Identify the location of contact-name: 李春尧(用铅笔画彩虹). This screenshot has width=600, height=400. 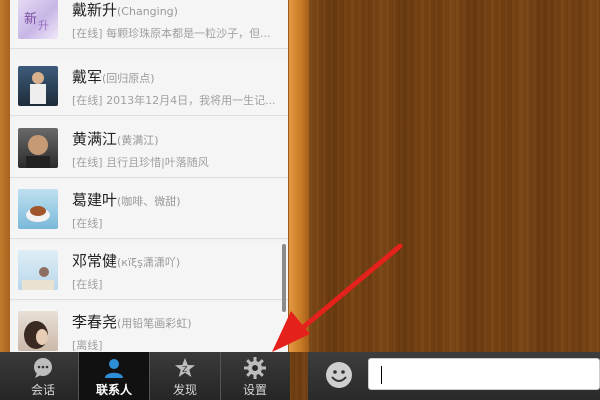
(132, 322).